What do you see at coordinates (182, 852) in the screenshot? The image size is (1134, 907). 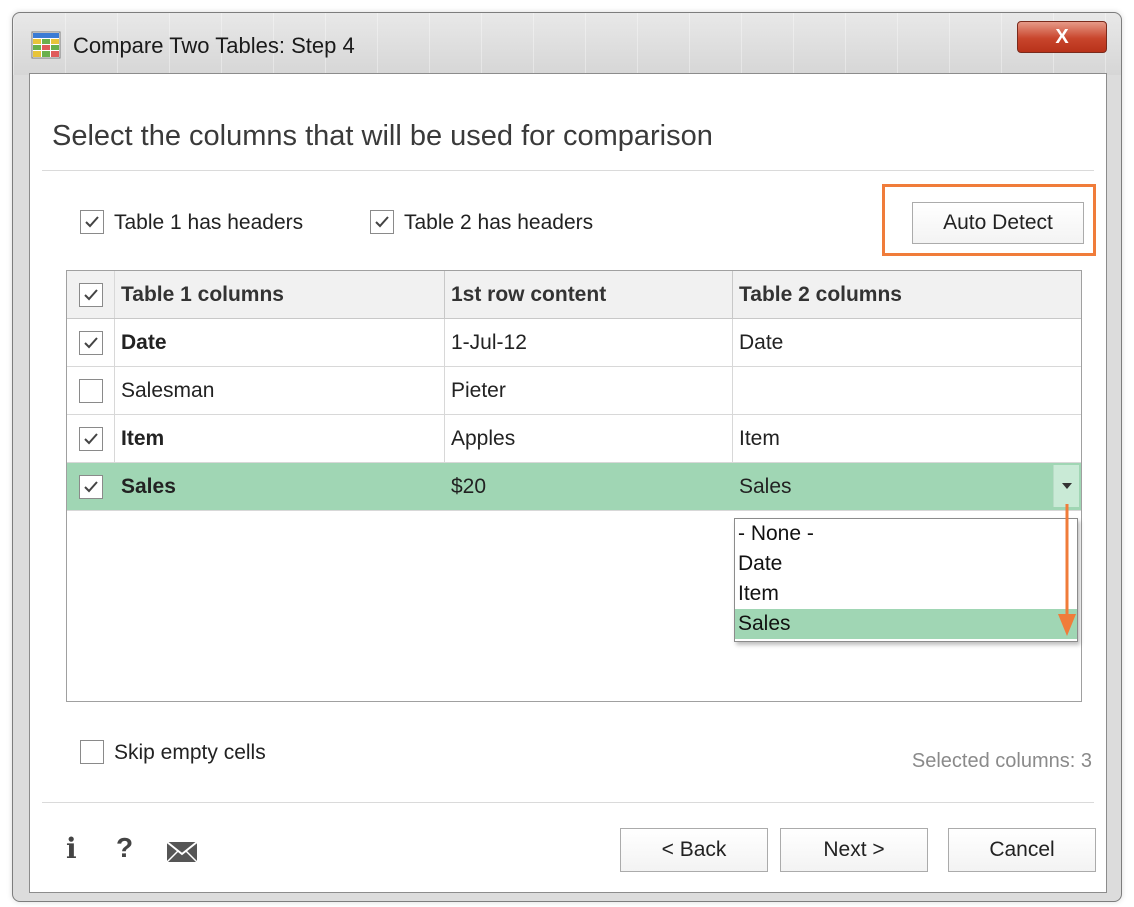 I see `mail-icon` at bounding box center [182, 852].